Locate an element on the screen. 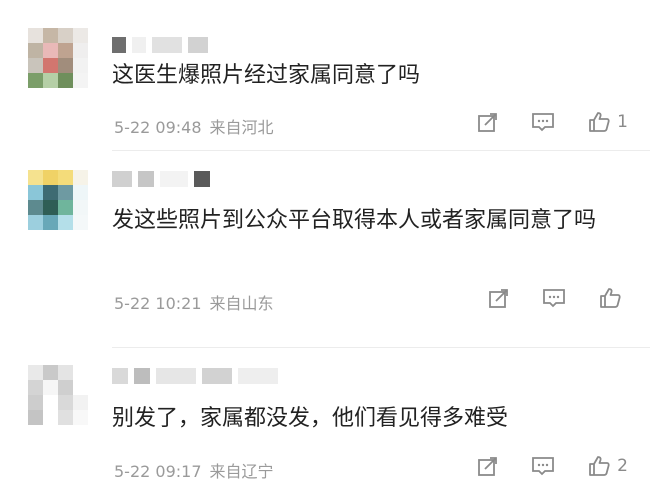  comment-actions is located at coordinates (558, 298).